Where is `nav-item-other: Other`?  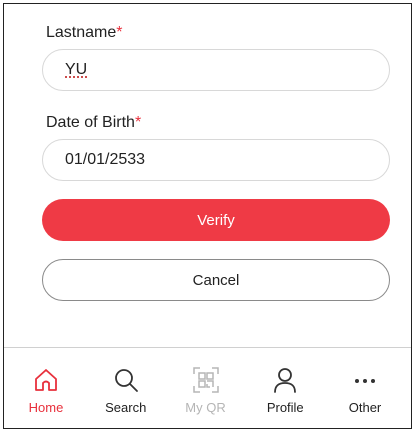 nav-item-other: Other is located at coordinates (365, 388).